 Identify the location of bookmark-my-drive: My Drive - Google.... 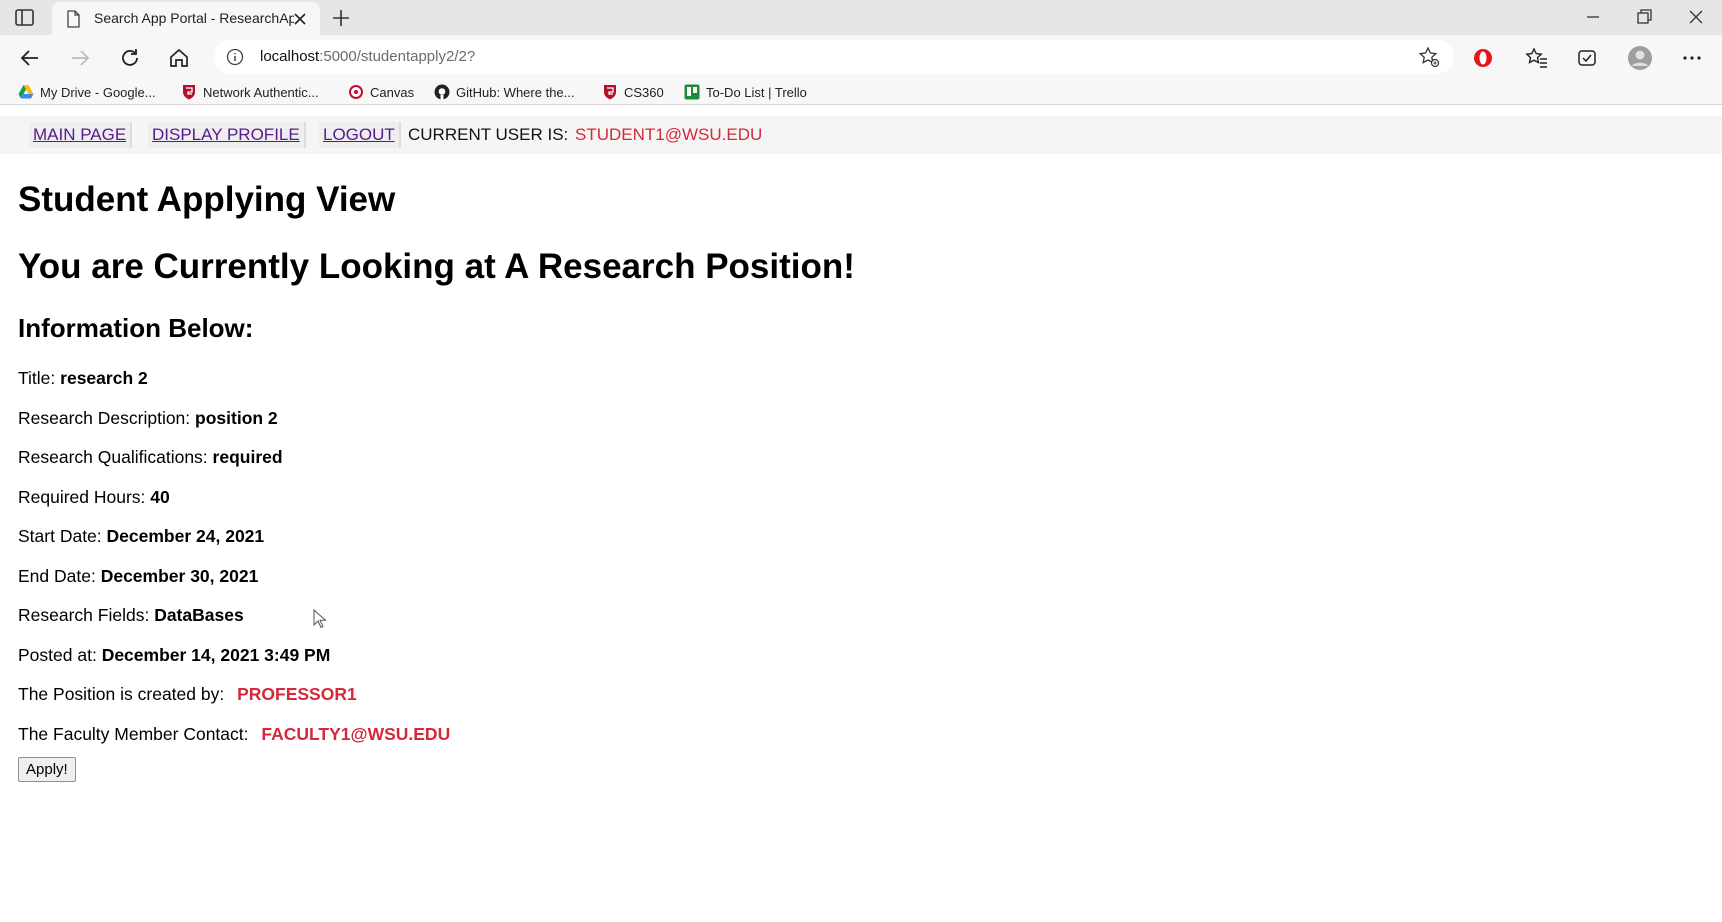
(87, 92).